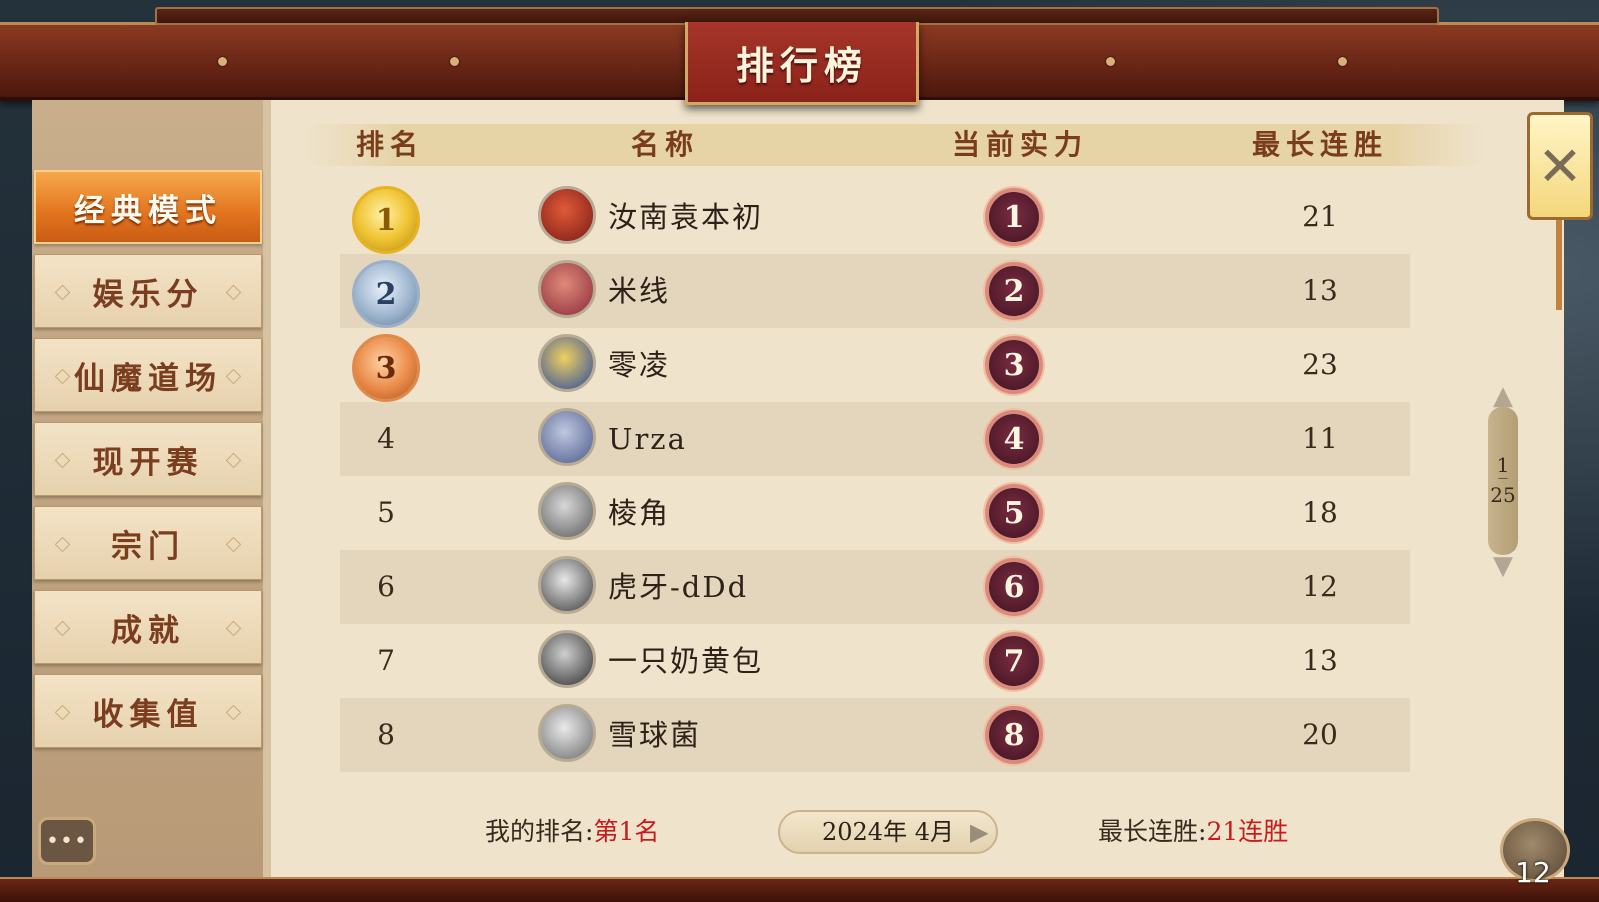  I want to click on sidebar-item-open-match: 现开赛, so click(148, 459).